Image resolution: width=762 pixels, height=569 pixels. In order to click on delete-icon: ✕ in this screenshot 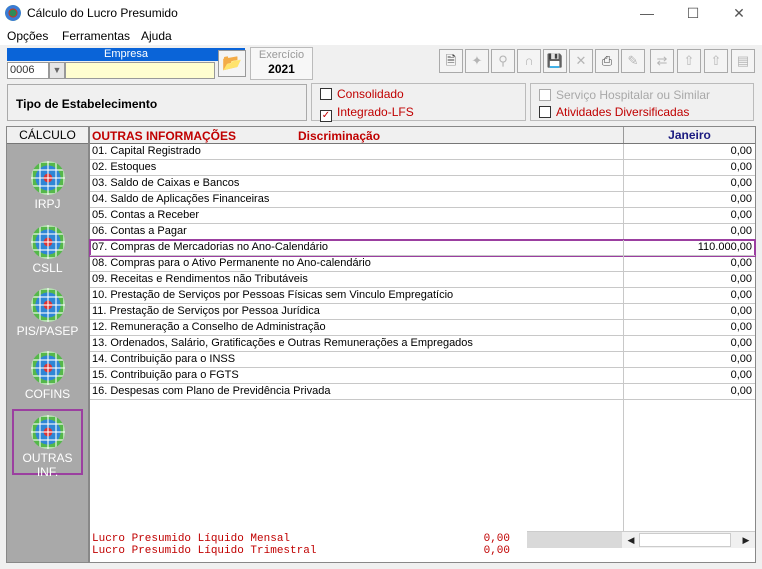, I will do `click(581, 60)`.